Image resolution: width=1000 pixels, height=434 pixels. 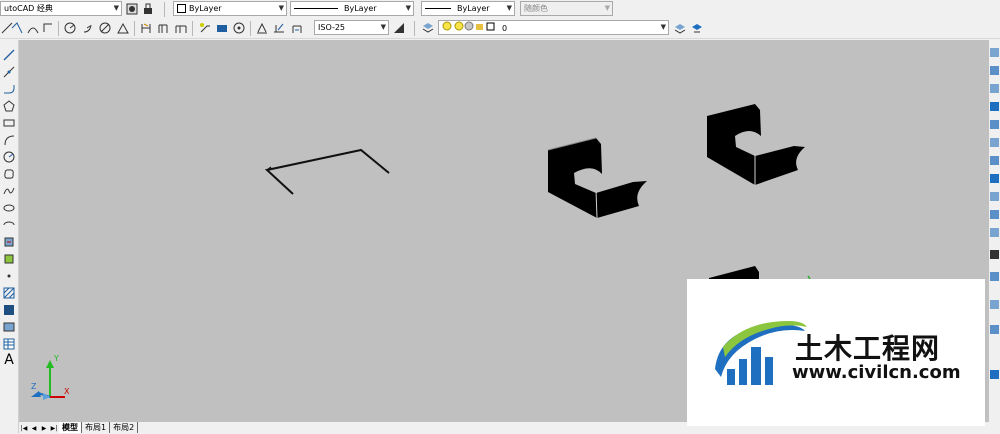 I want to click on tab-last-icon: ▶|, so click(x=54, y=428).